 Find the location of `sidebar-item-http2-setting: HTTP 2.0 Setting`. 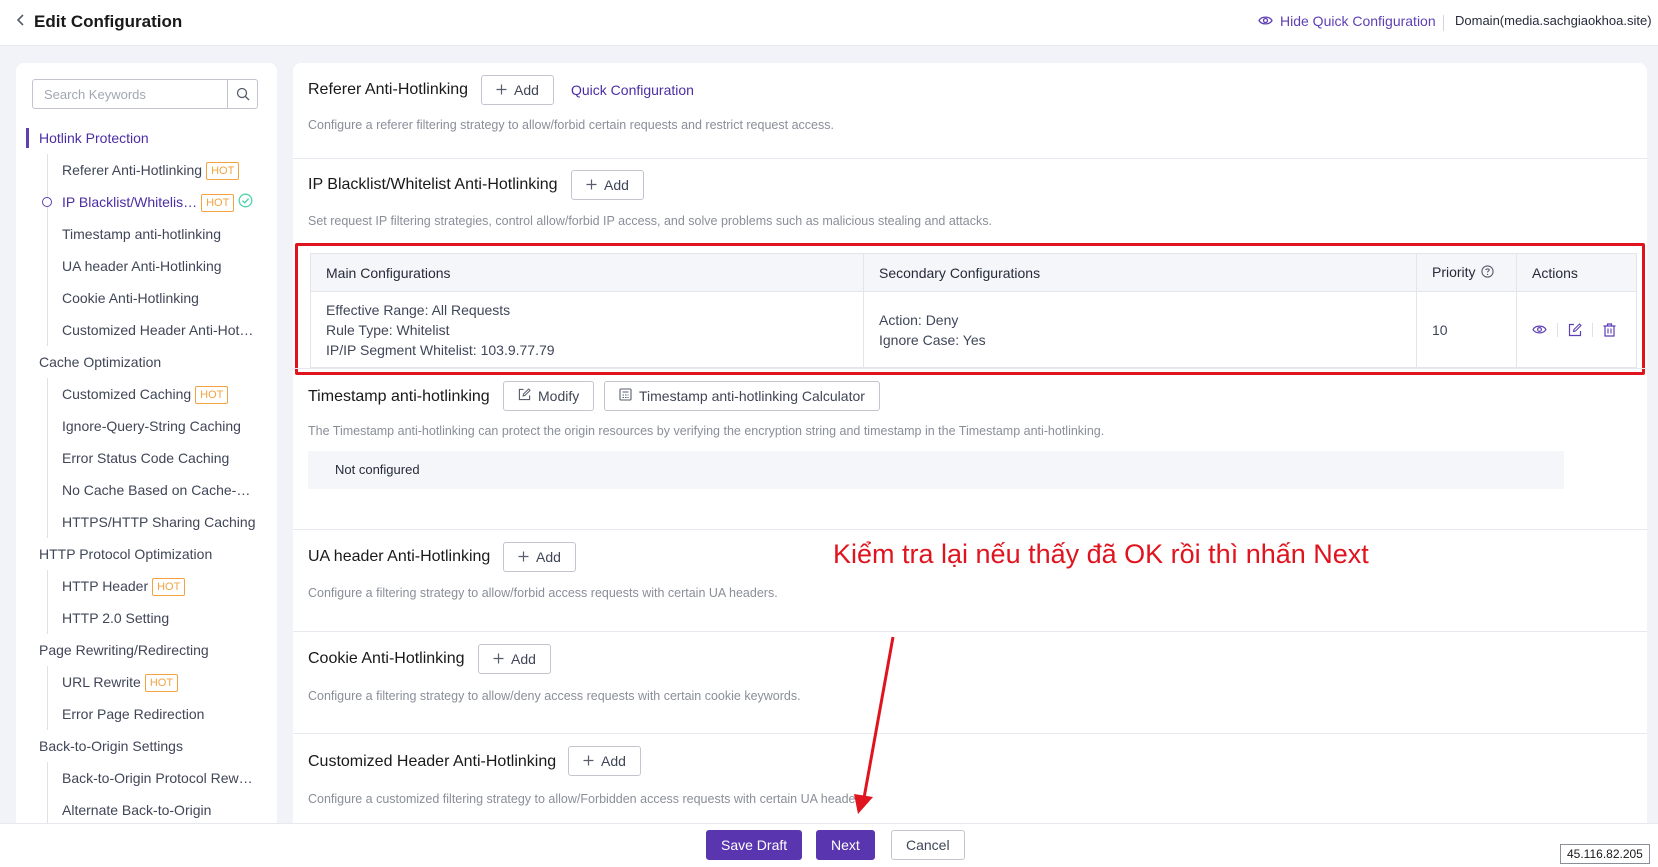

sidebar-item-http2-setting: HTTP 2.0 Setting is located at coordinates (146, 618).